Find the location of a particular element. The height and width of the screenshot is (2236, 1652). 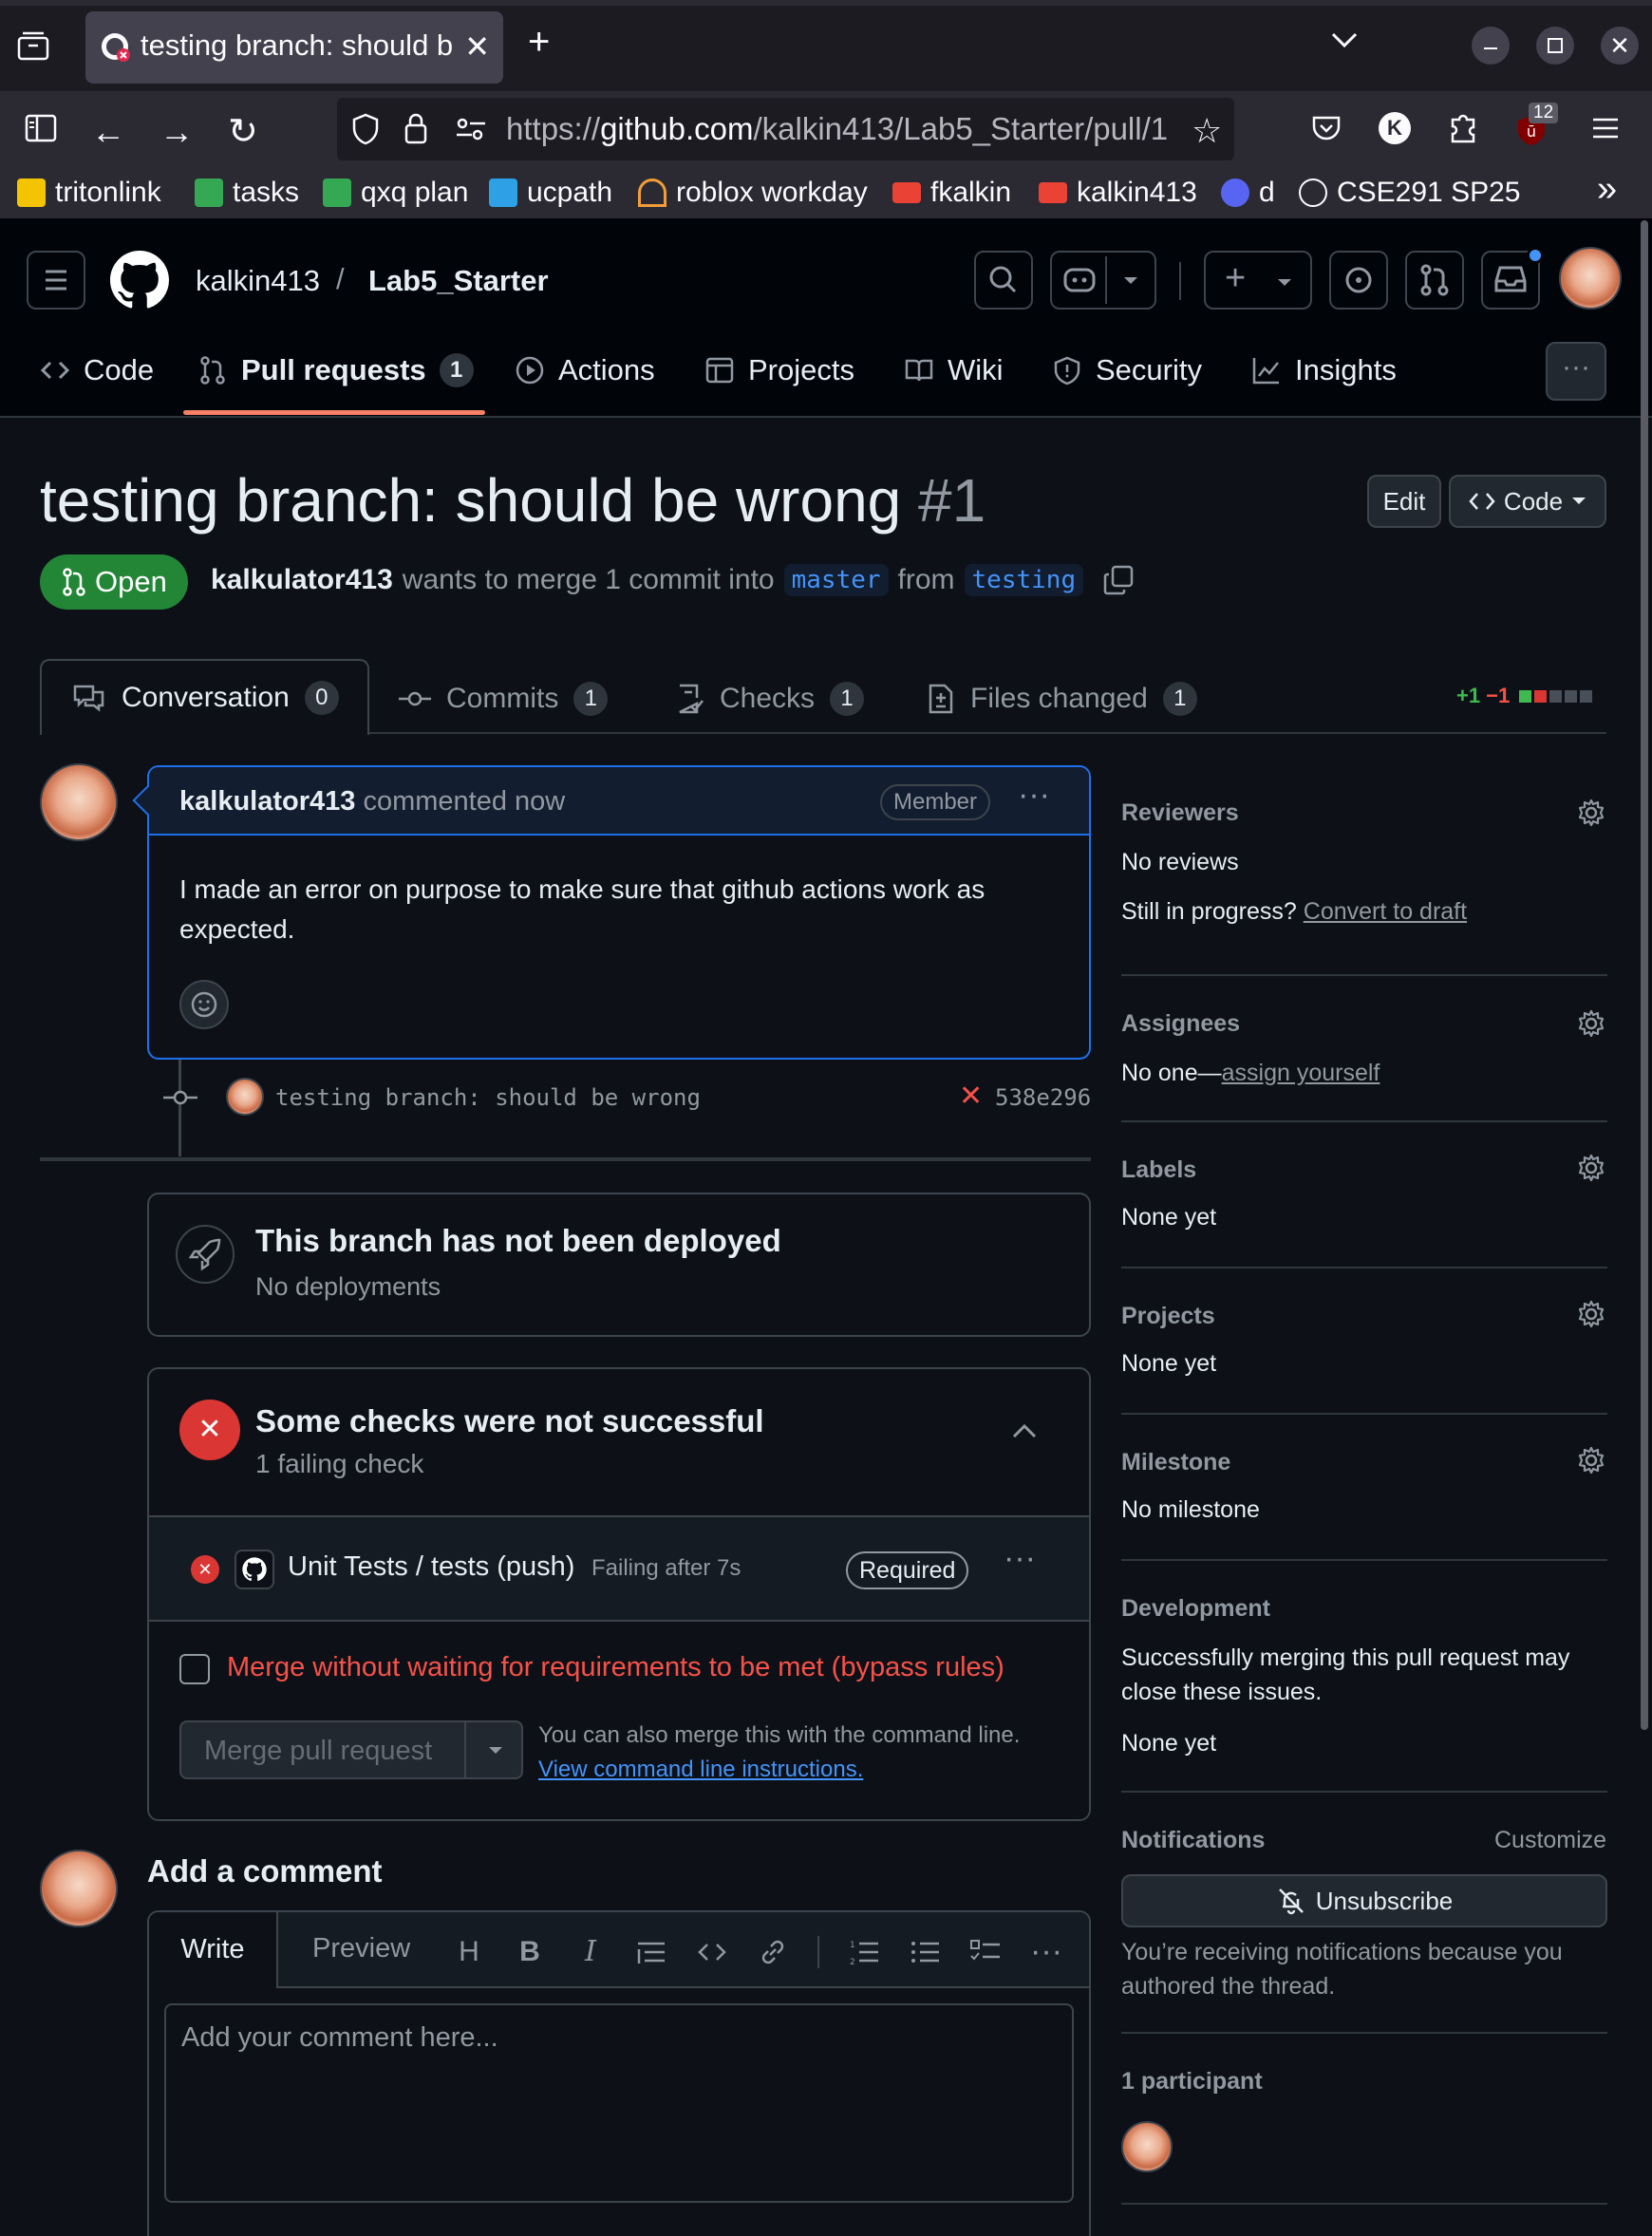

maximize-window-icon is located at coordinates (1555, 46).